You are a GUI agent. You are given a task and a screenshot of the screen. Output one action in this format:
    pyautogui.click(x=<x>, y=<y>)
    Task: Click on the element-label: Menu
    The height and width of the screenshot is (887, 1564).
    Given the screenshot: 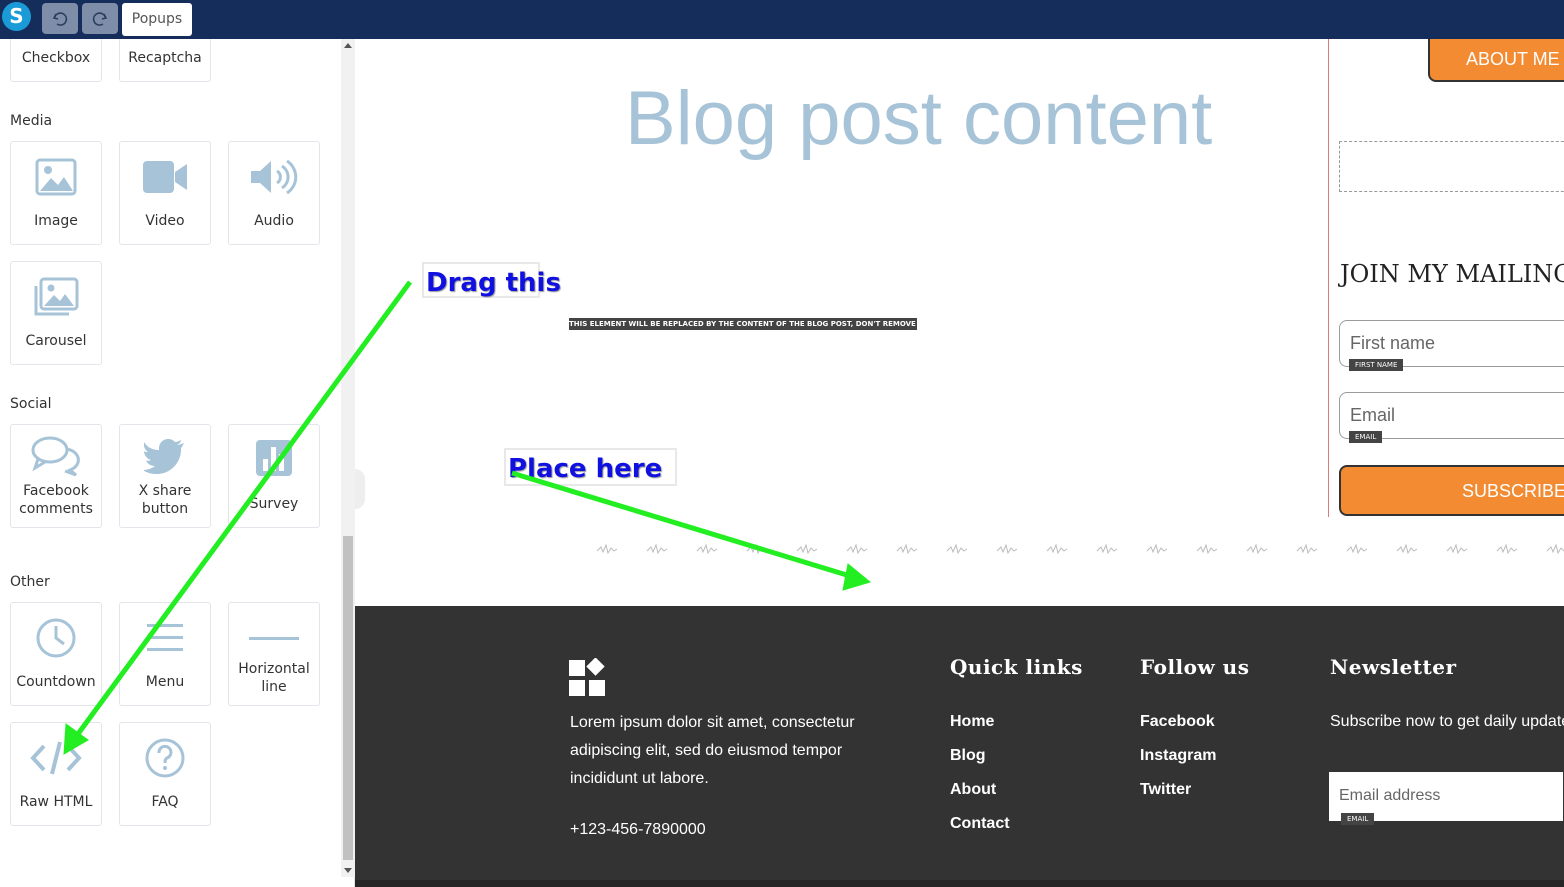 What is the action you would take?
    pyautogui.click(x=165, y=682)
    